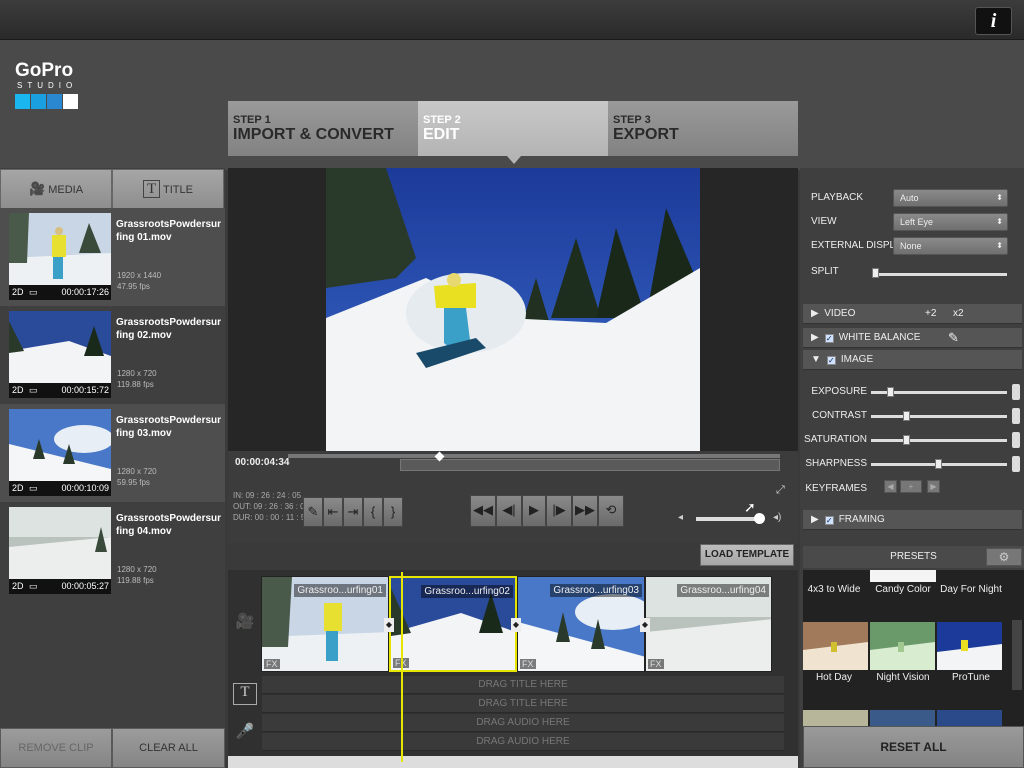  What do you see at coordinates (890, 392) in the screenshot?
I see `exposure-knob` at bounding box center [890, 392].